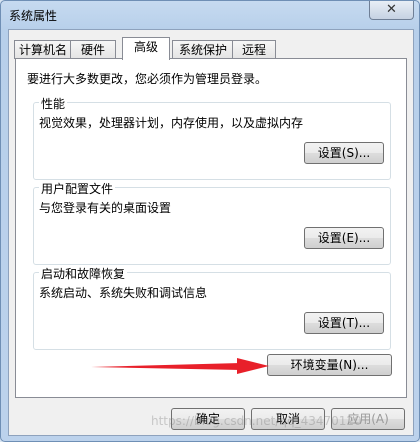 The width and height of the screenshot is (420, 442). I want to click on window-title: 系统属性, so click(33, 16).